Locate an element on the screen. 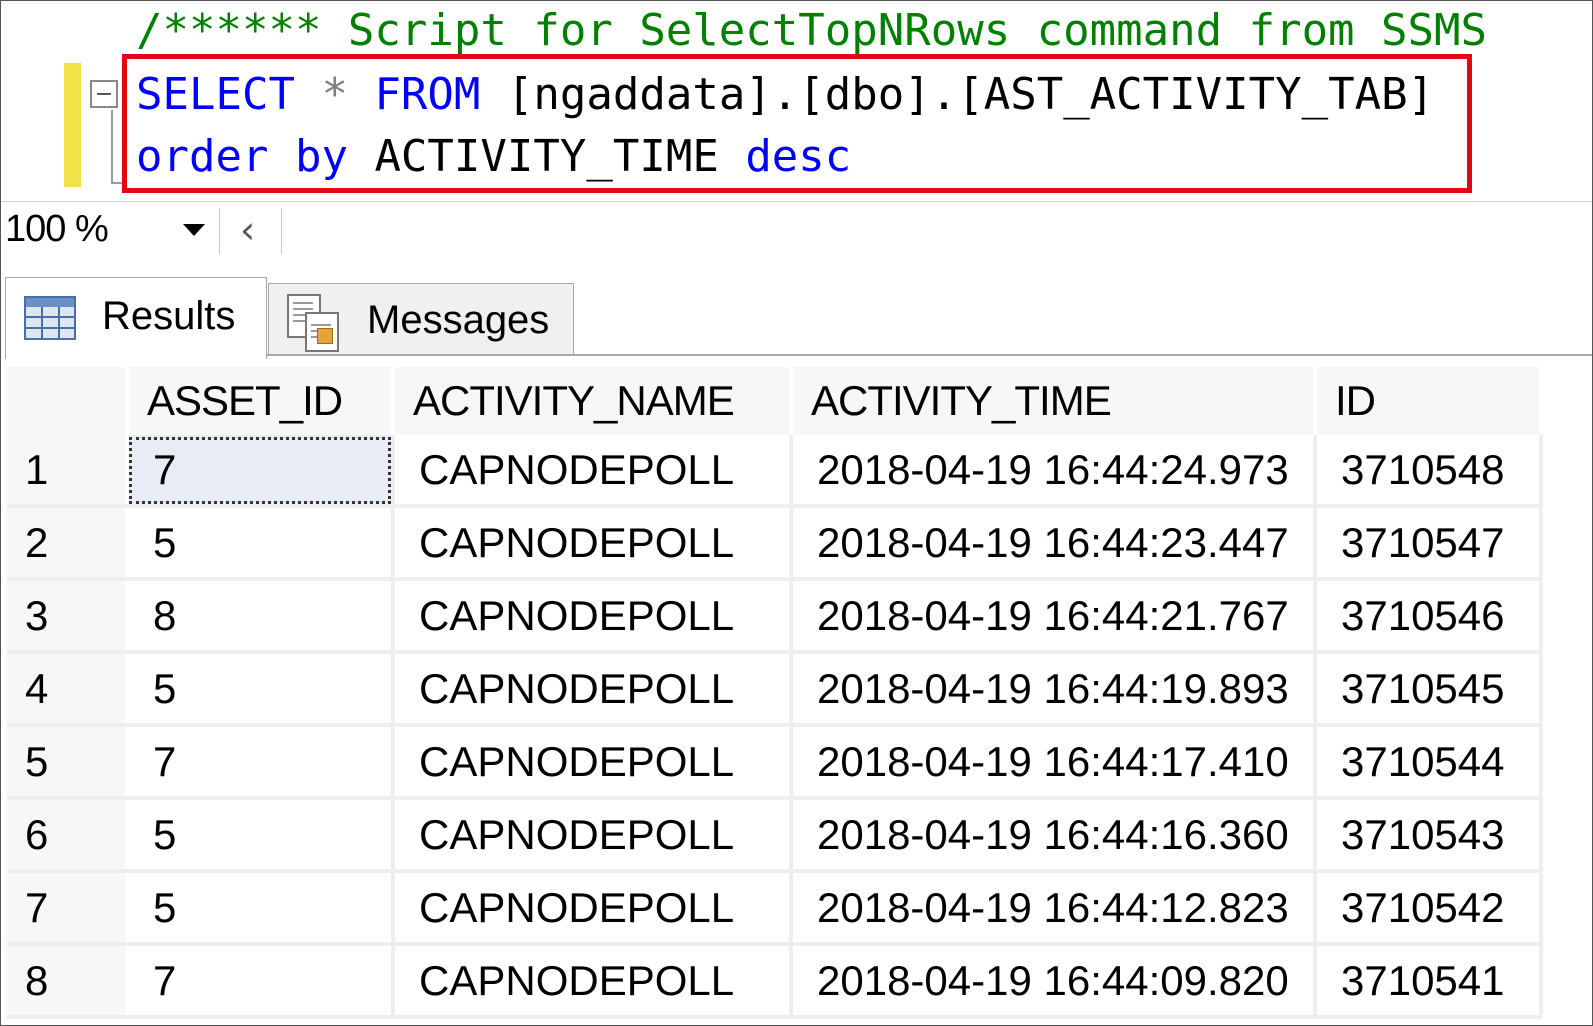  row-number: 8 is located at coordinates (68, 981).